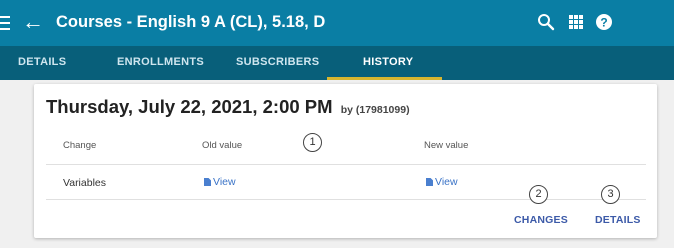  Describe the element at coordinates (160, 63) in the screenshot. I see `tab-enrollments: ENROLLMENTS` at that location.